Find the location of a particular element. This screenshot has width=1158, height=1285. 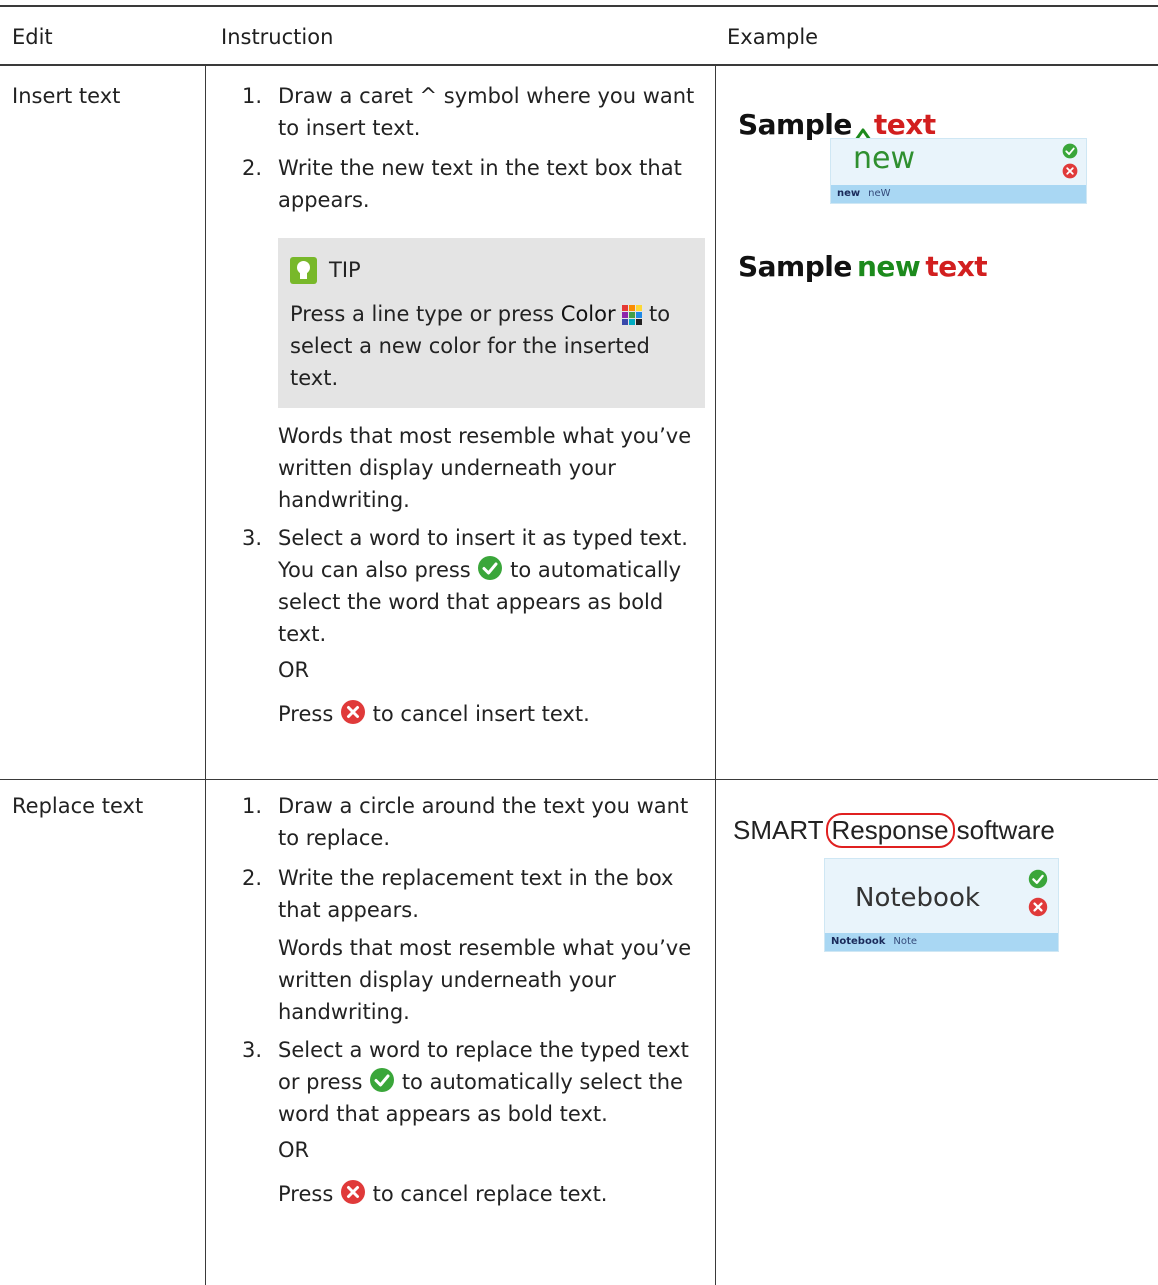

tip-text-before: Press a line type or press is located at coordinates (425, 314).